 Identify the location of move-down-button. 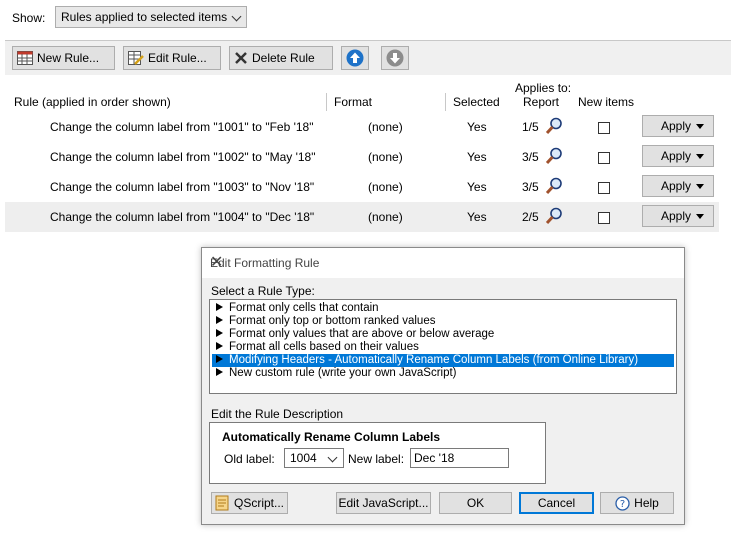
(395, 58).